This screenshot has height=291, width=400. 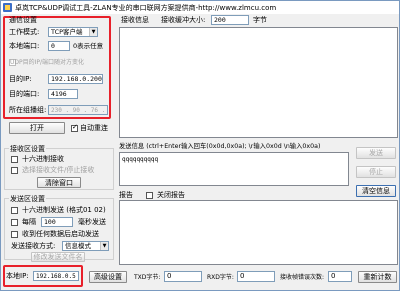 What do you see at coordinates (33, 246) in the screenshot?
I see `send-method-label: 发送接收方式:` at bounding box center [33, 246].